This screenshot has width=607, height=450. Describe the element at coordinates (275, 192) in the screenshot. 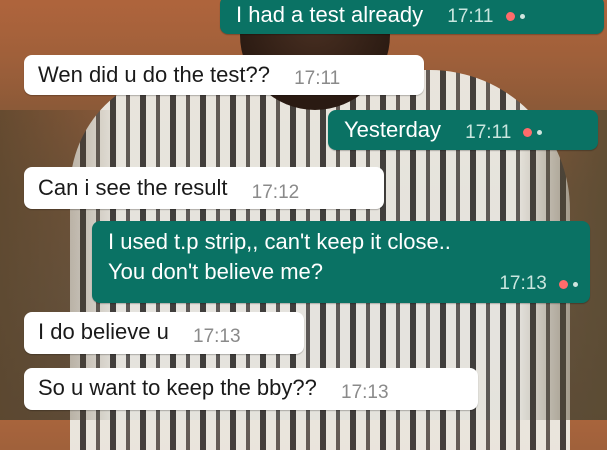

I see `message-timestamp: 17:12` at that location.